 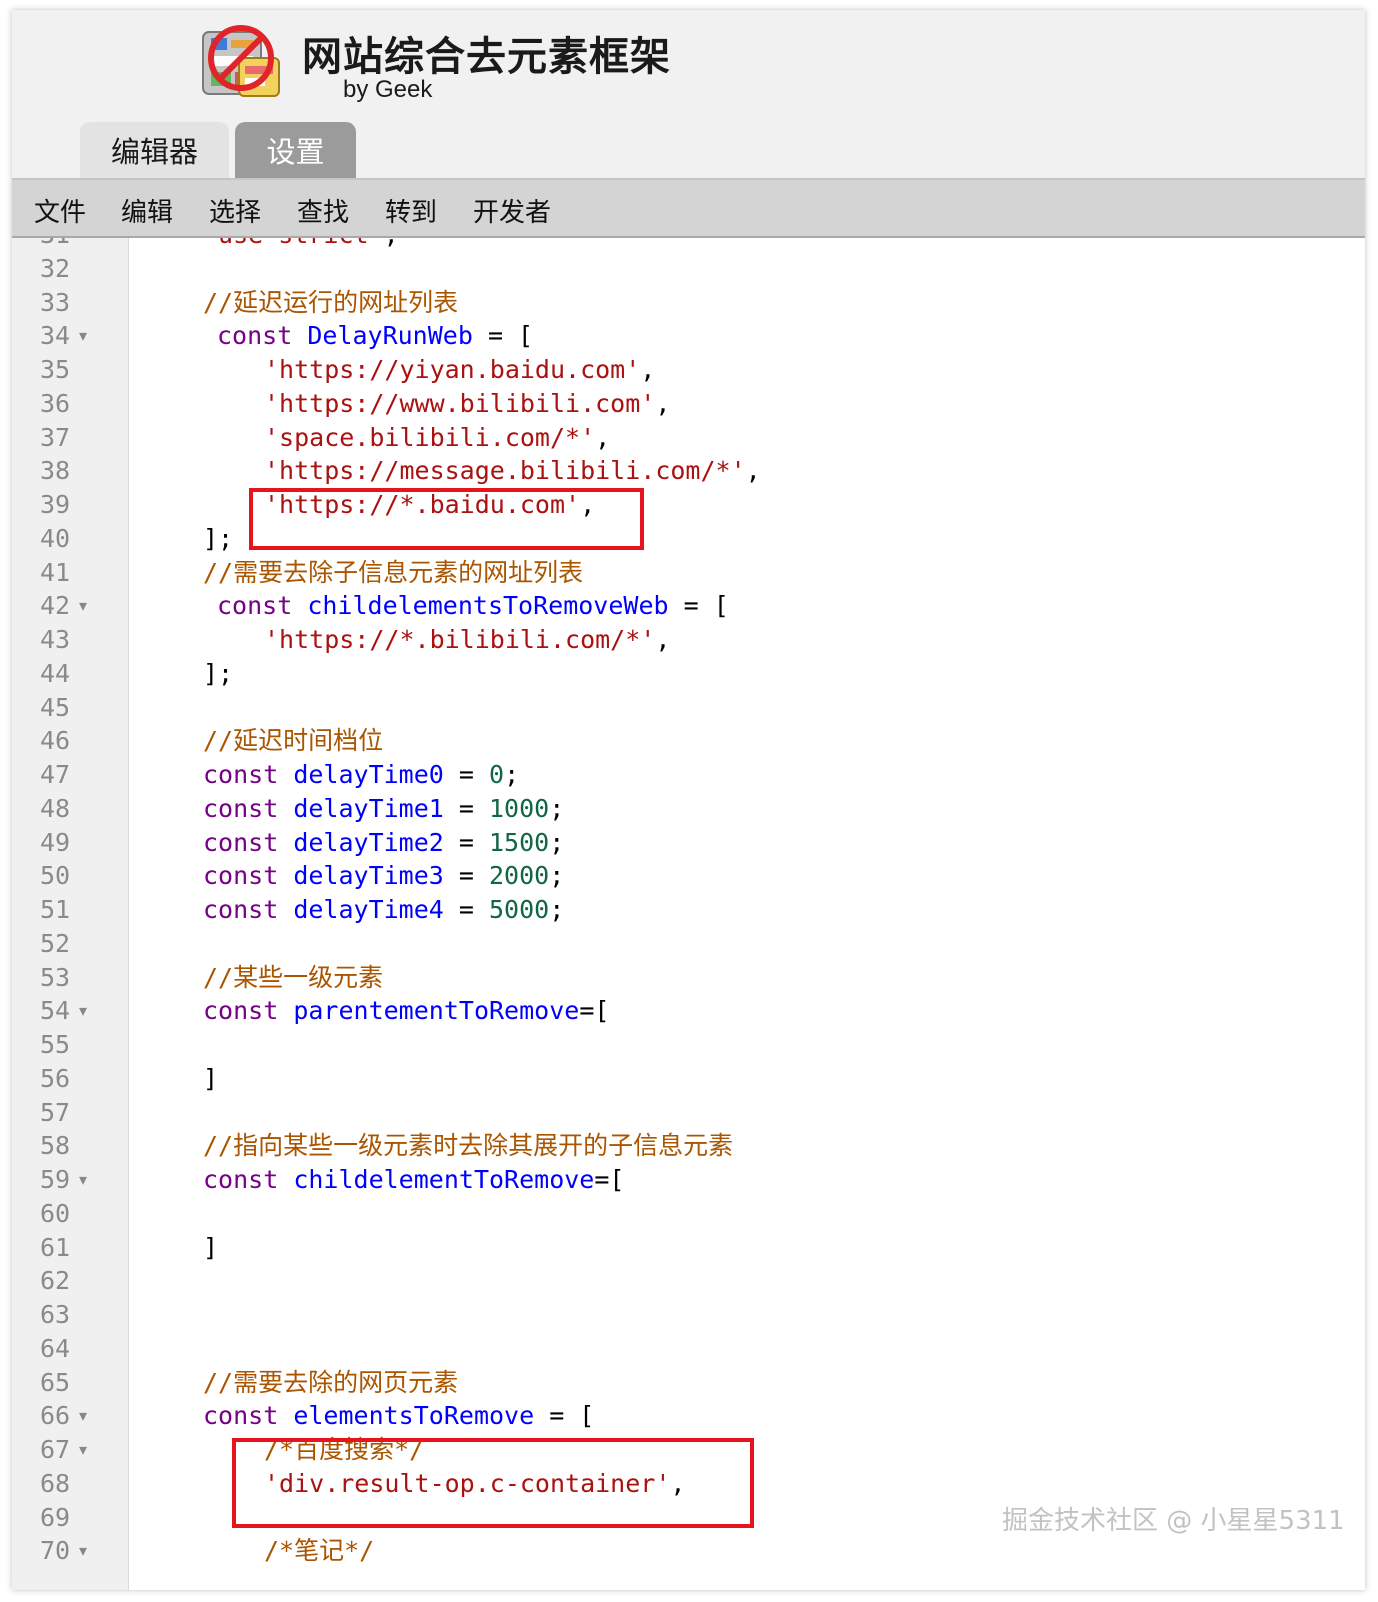 I want to click on menu-file: 文件, so click(x=60, y=210).